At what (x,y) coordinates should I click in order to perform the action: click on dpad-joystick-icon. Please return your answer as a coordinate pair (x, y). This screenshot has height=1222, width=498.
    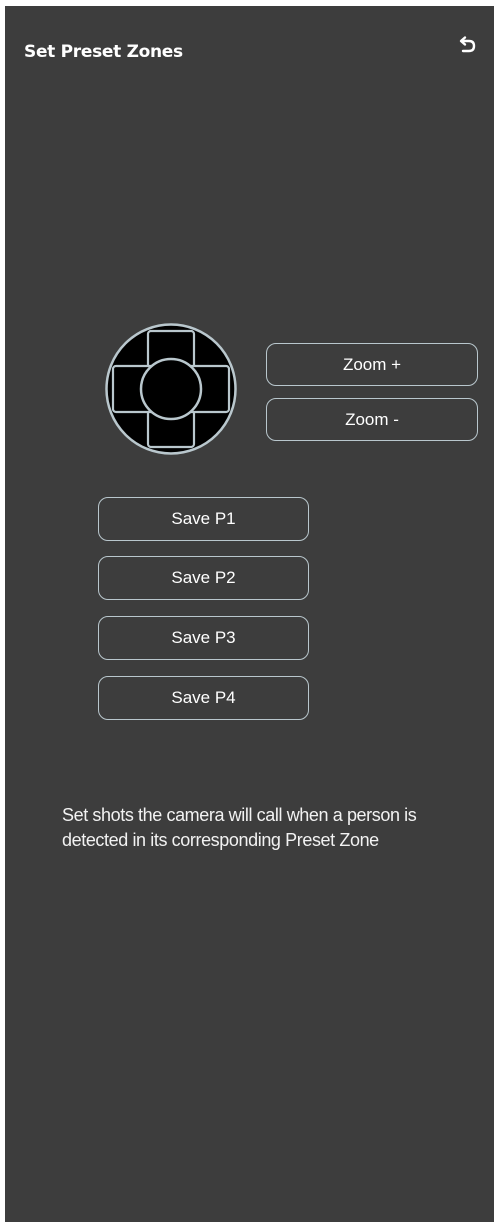
    Looking at the image, I should click on (171, 389).